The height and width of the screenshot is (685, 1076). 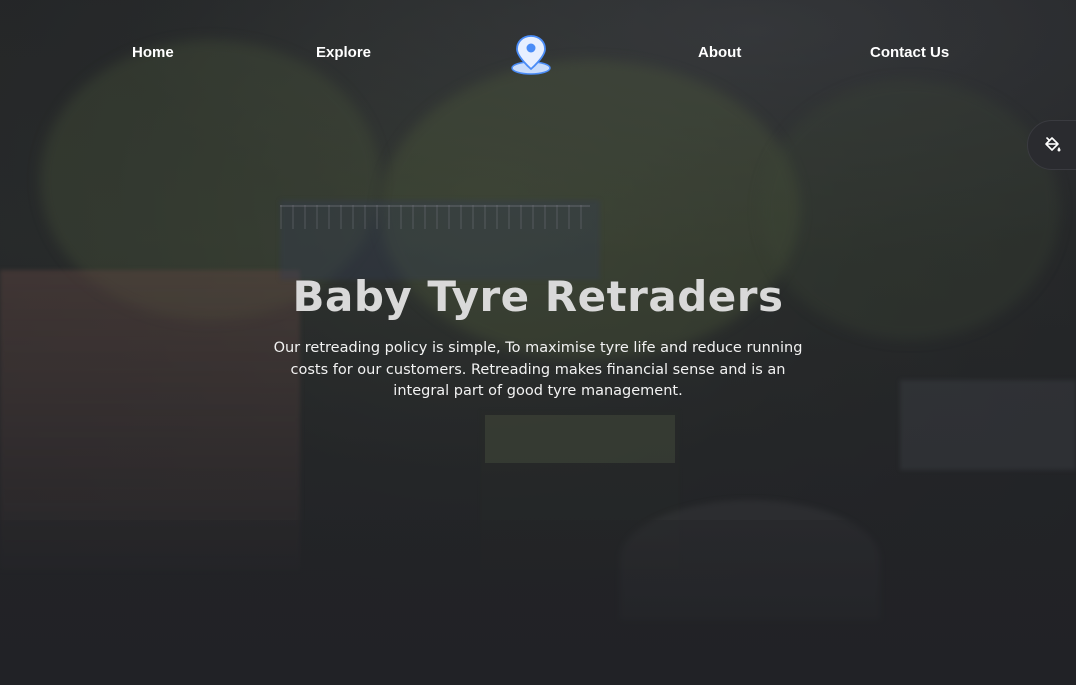 I want to click on theme-switcher-button, so click(x=1051, y=145).